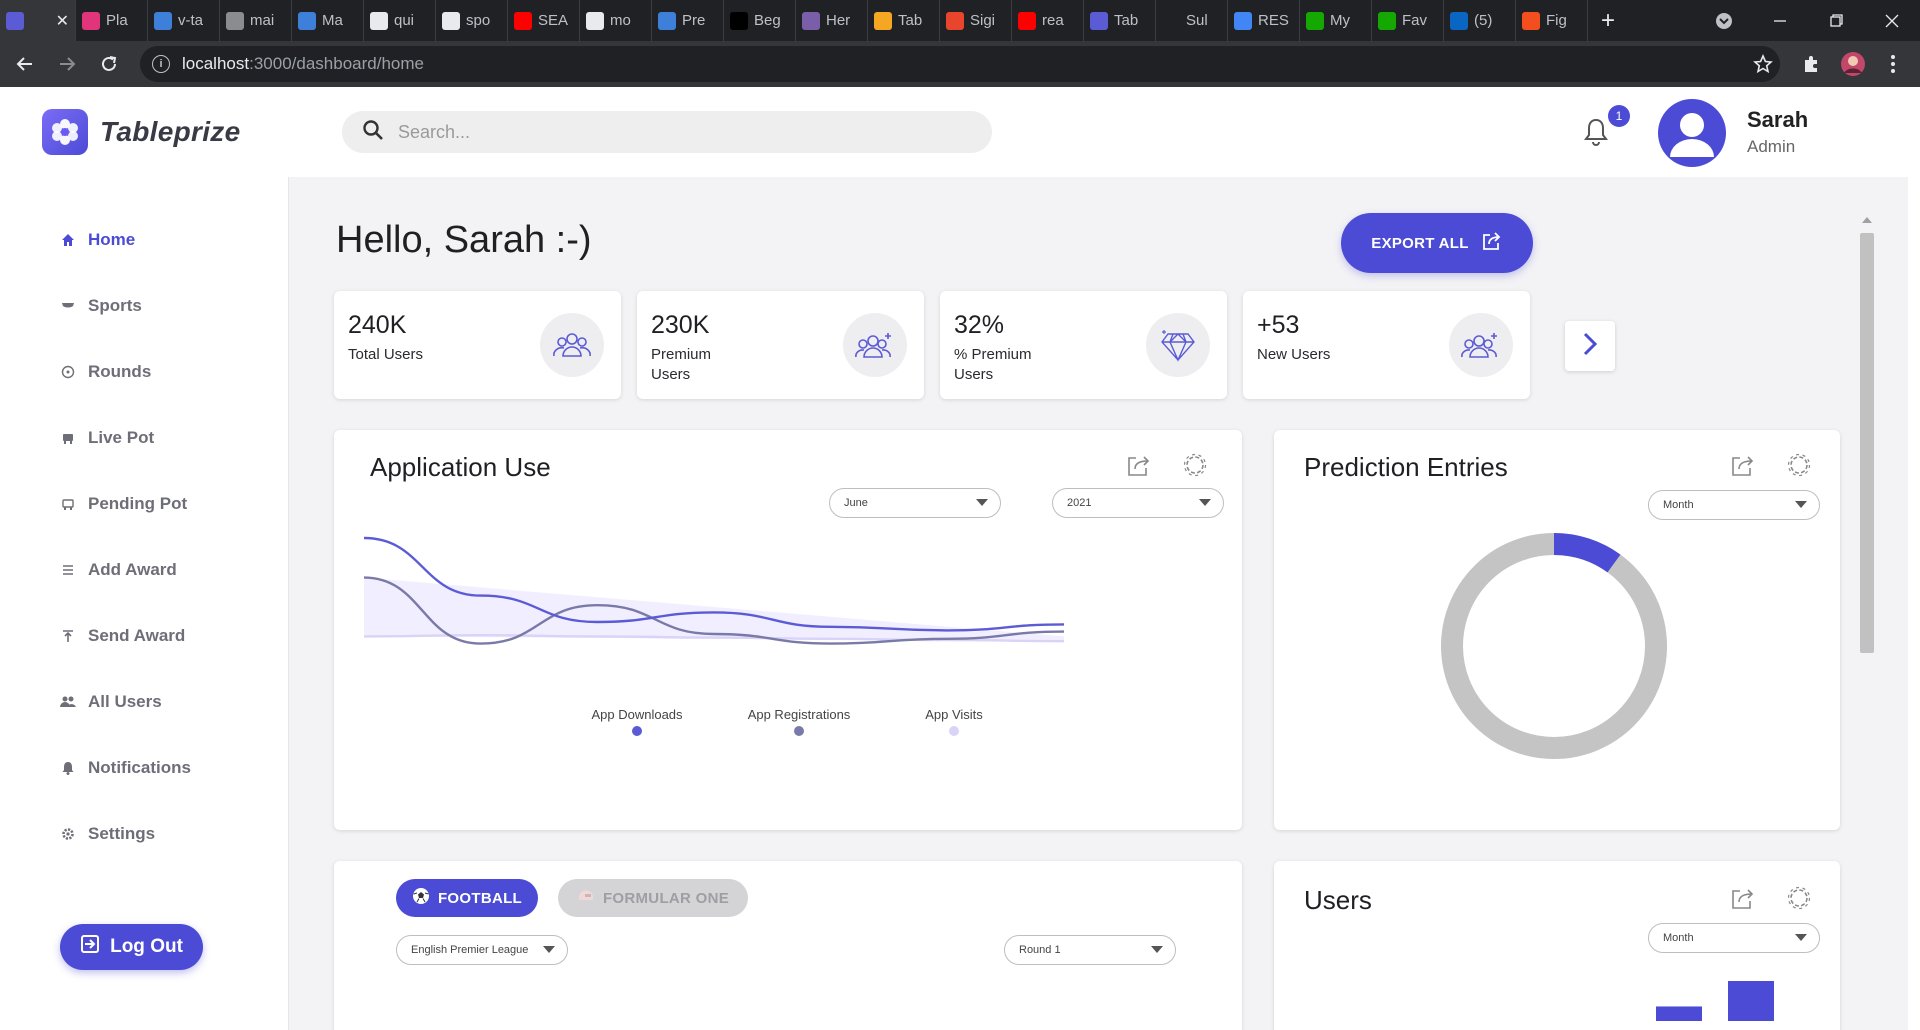  What do you see at coordinates (68, 570) in the screenshot?
I see `add-award-icon` at bounding box center [68, 570].